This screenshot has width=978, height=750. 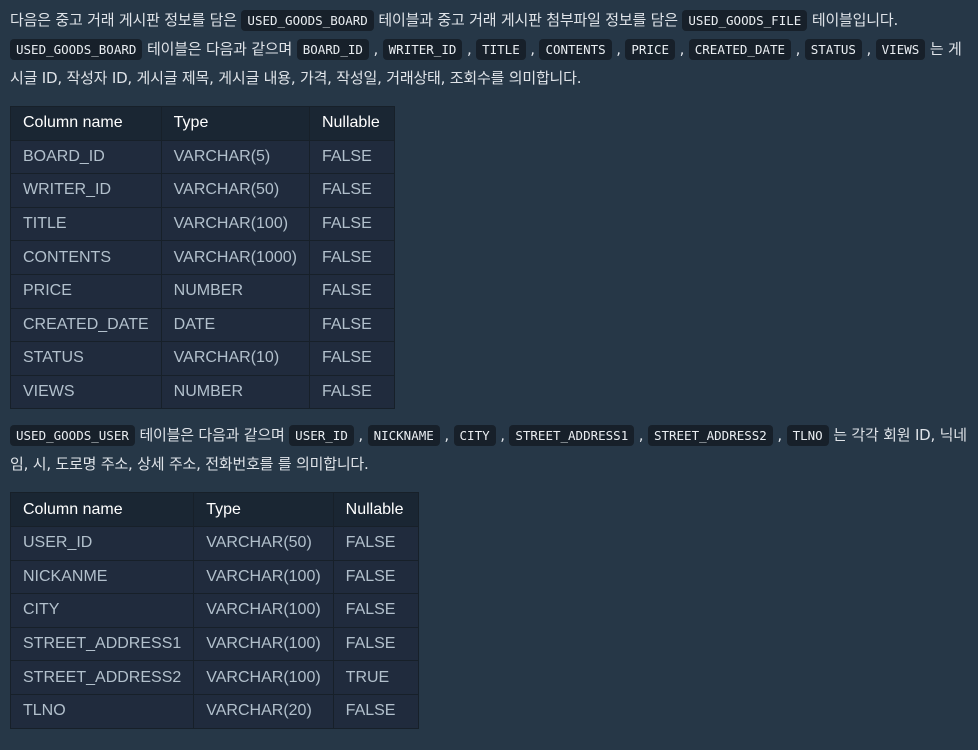 I want to click on table-cell: USER_ID, so click(x=102, y=543).